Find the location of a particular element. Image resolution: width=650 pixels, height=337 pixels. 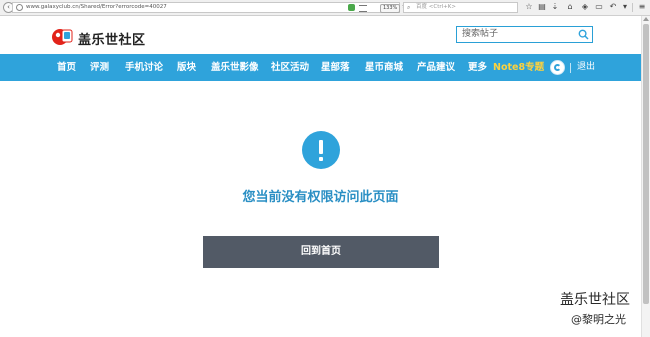

scroll-thumb is located at coordinates (646, 164).